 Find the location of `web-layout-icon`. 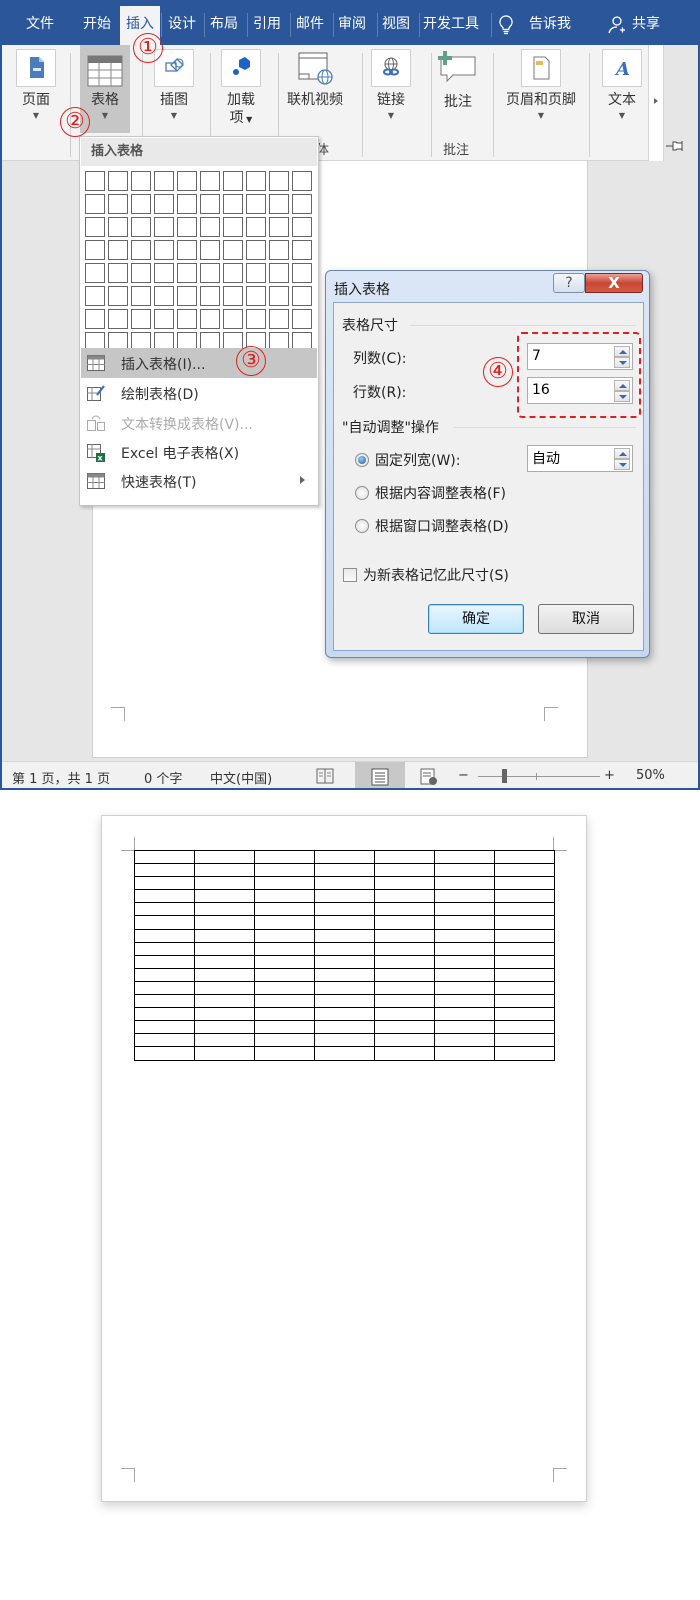

web-layout-icon is located at coordinates (429, 778).